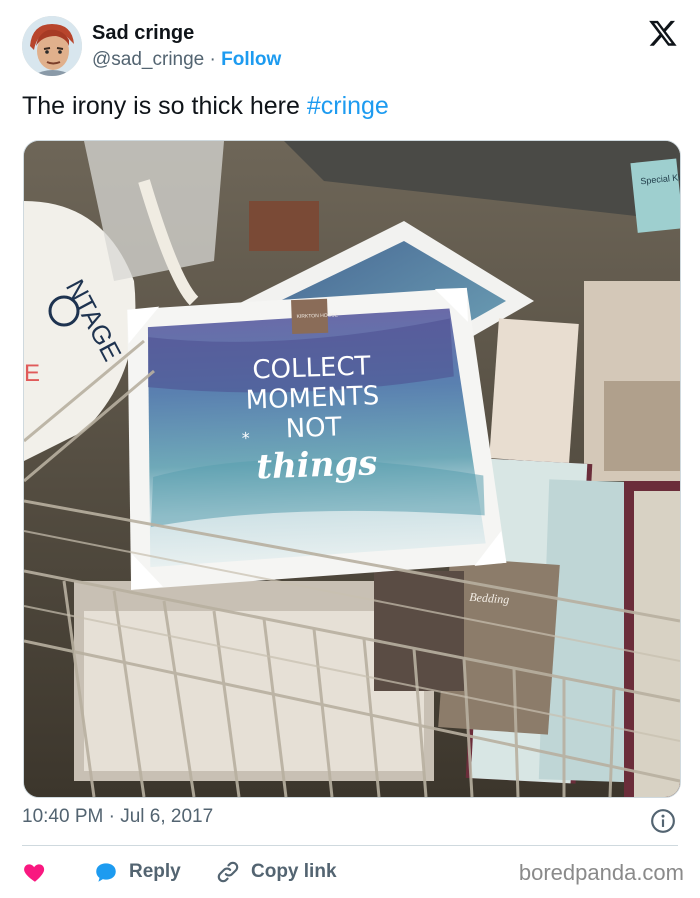 The image size is (700, 898). I want to click on info-icon, so click(663, 821).